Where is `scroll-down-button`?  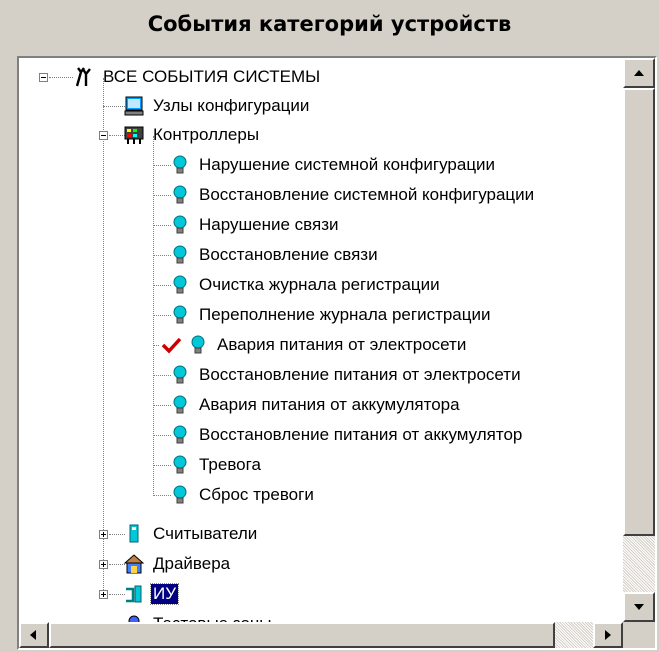
scroll-down-button is located at coordinates (639, 607).